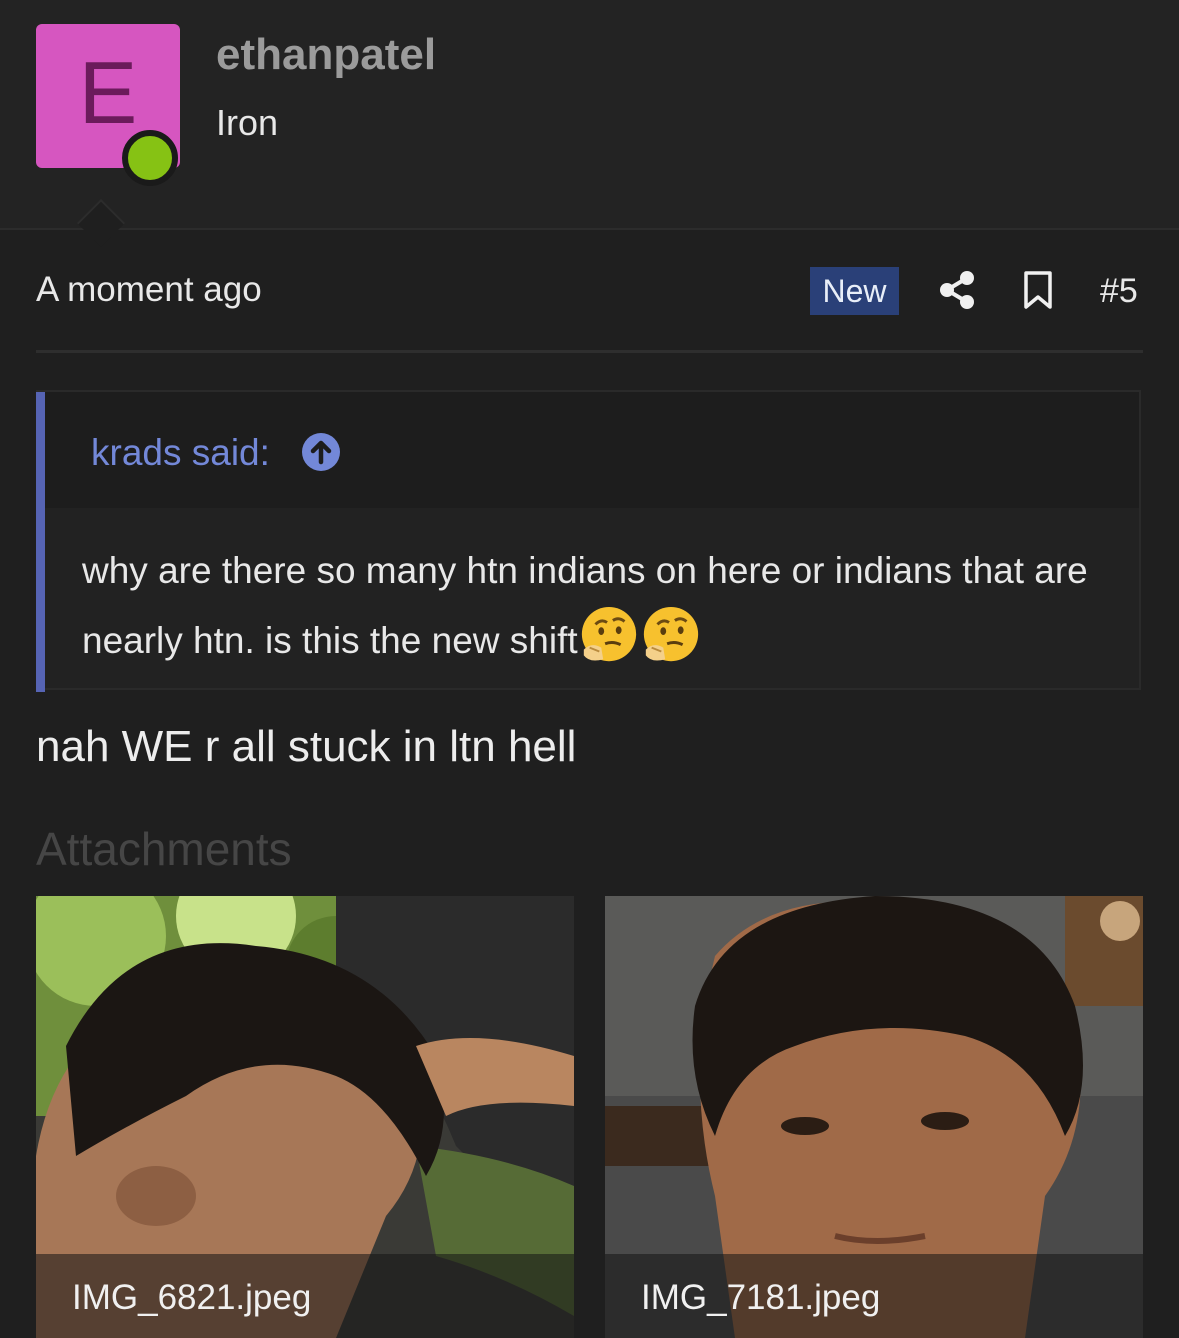 This screenshot has height=1338, width=1179. What do you see at coordinates (589, 351) in the screenshot?
I see `meta-divider` at bounding box center [589, 351].